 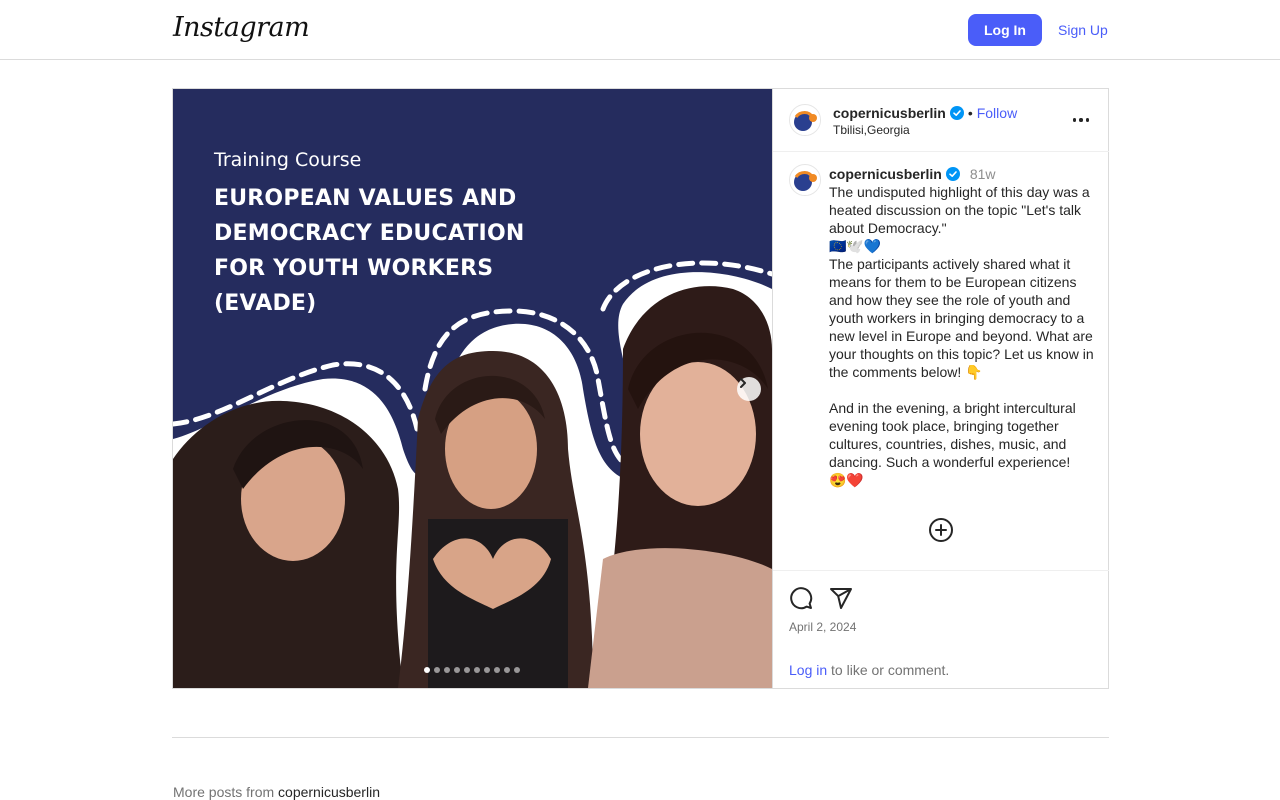 I want to click on author-username: copernicusberlin, so click(x=889, y=113).